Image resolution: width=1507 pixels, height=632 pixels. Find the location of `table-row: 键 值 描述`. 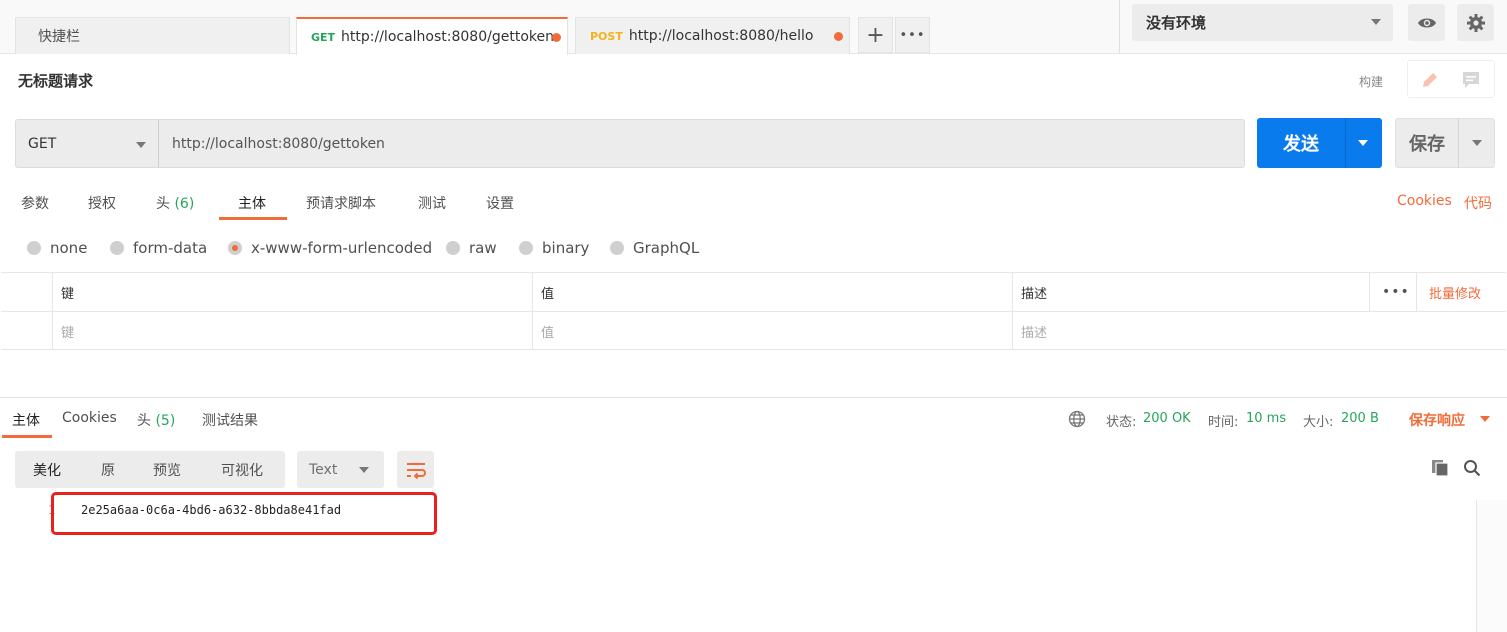

table-row: 键 值 描述 is located at coordinates (753, 331).